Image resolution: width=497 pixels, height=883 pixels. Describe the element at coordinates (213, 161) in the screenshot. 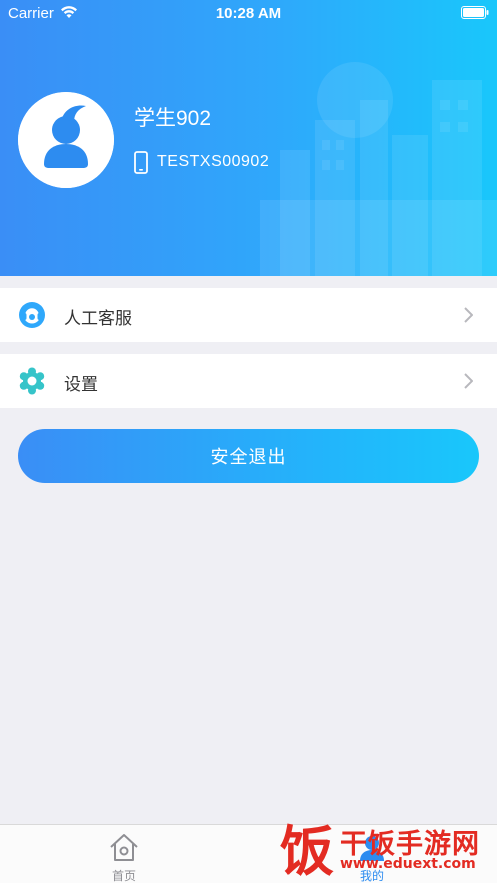

I see `user-account-id: TESTXS00902` at that location.